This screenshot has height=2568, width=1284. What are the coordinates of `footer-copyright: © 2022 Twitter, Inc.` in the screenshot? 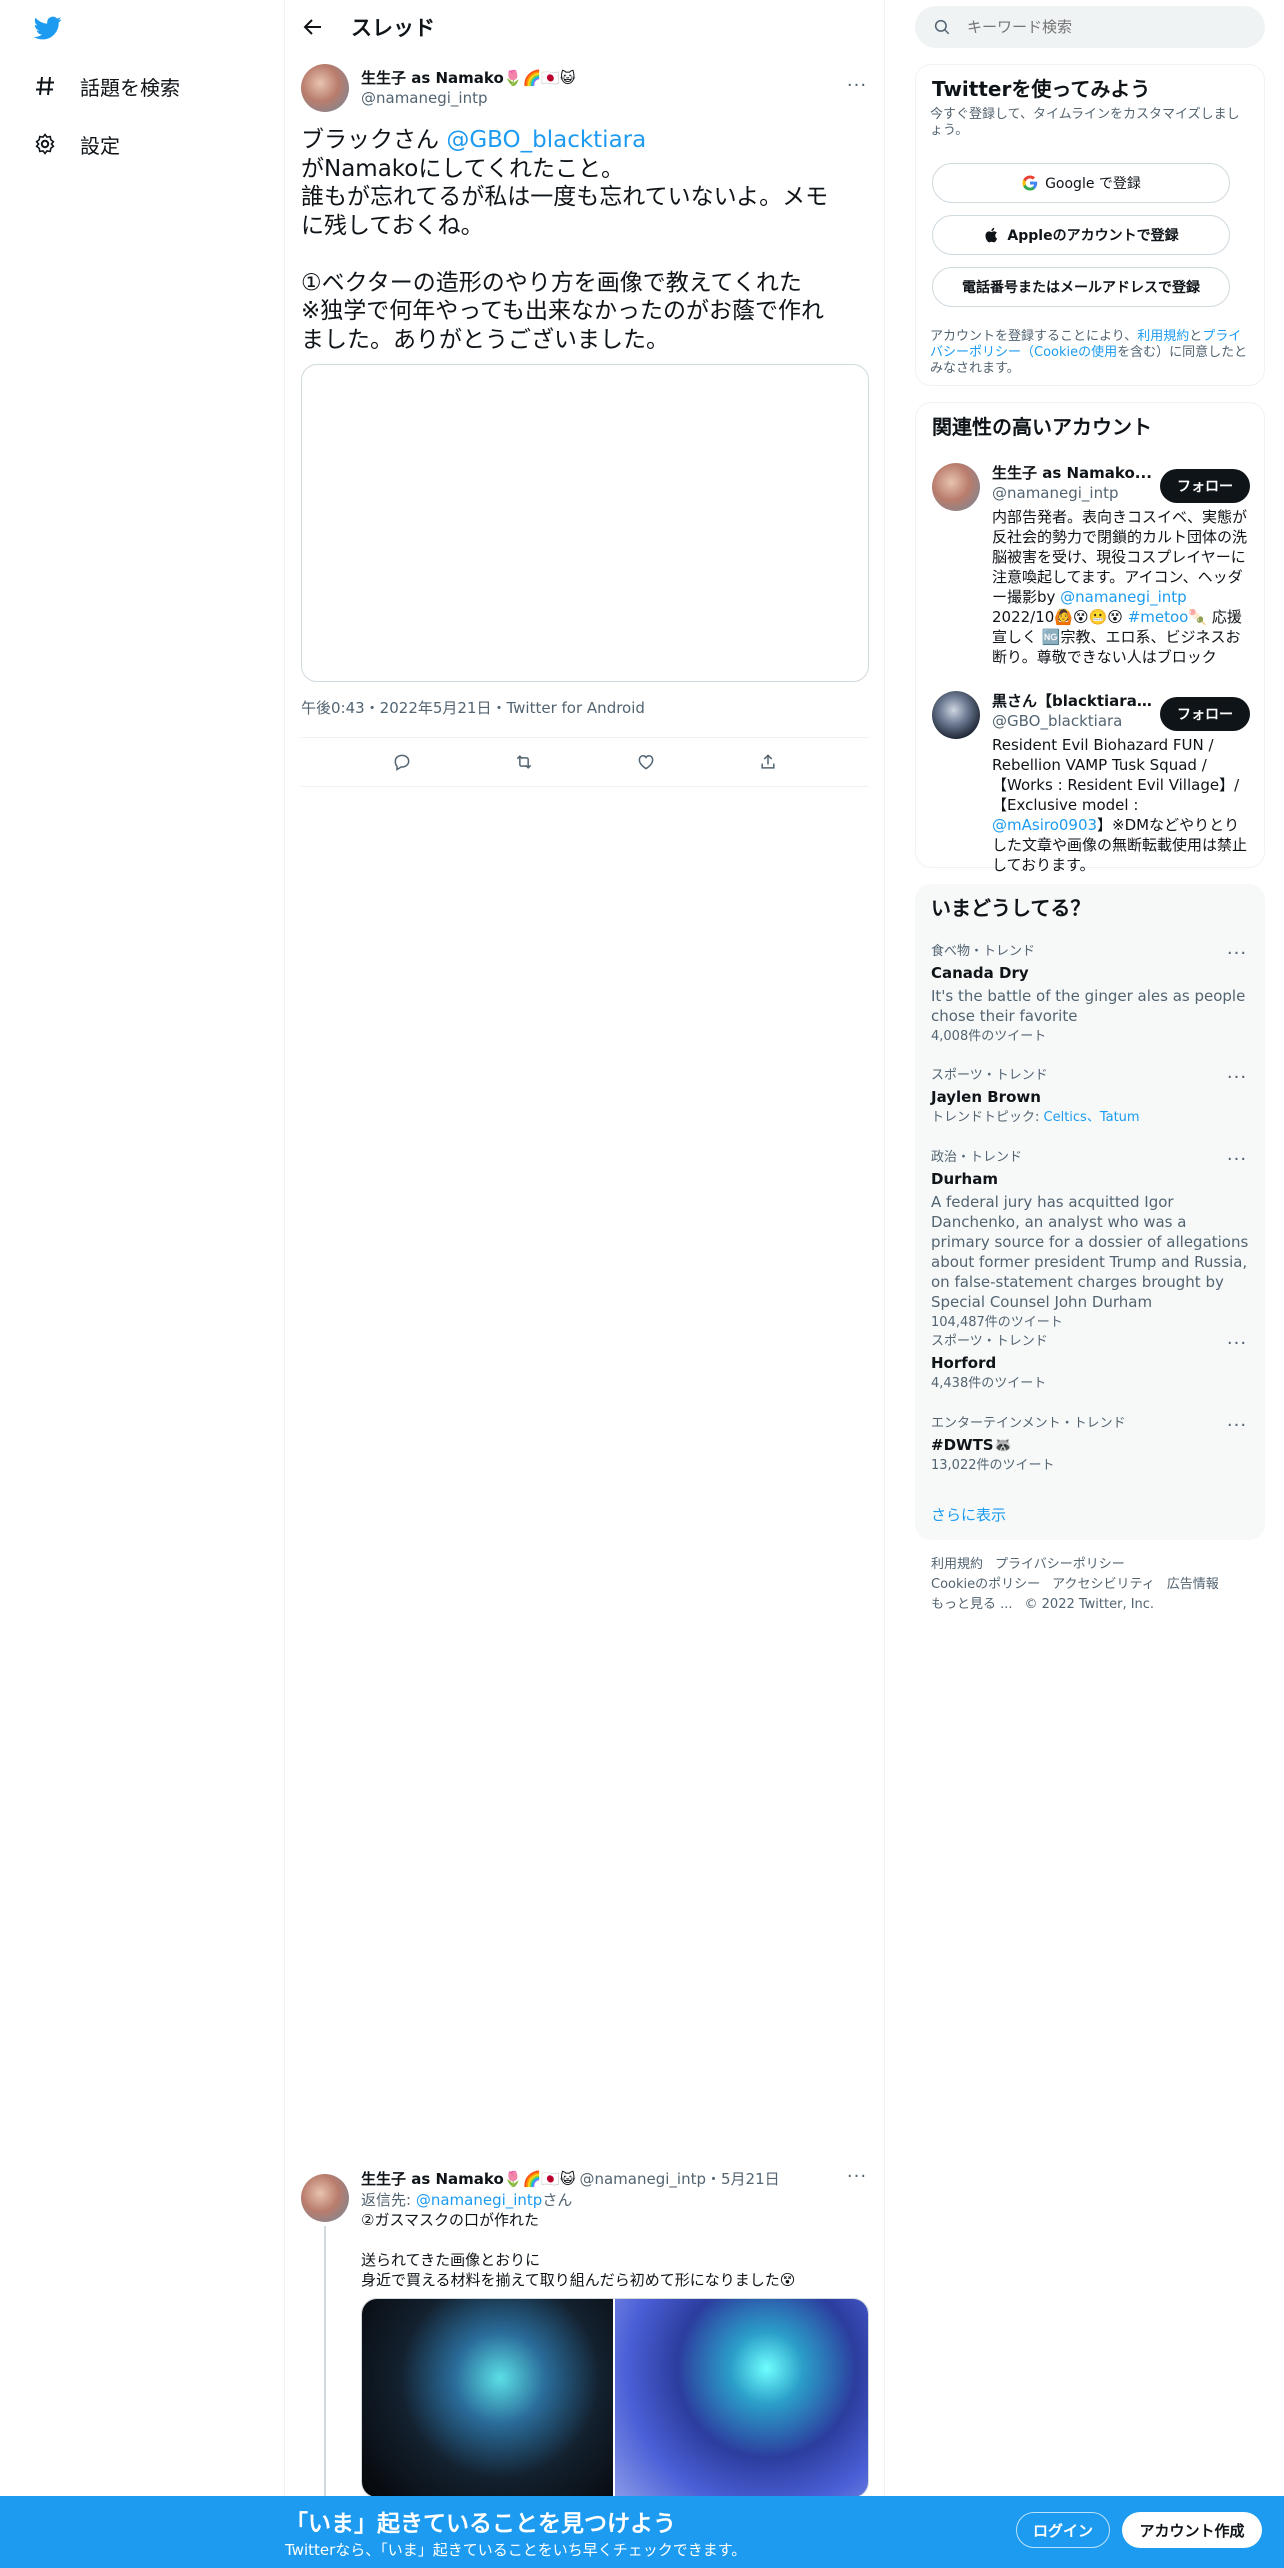 It's located at (1089, 1604).